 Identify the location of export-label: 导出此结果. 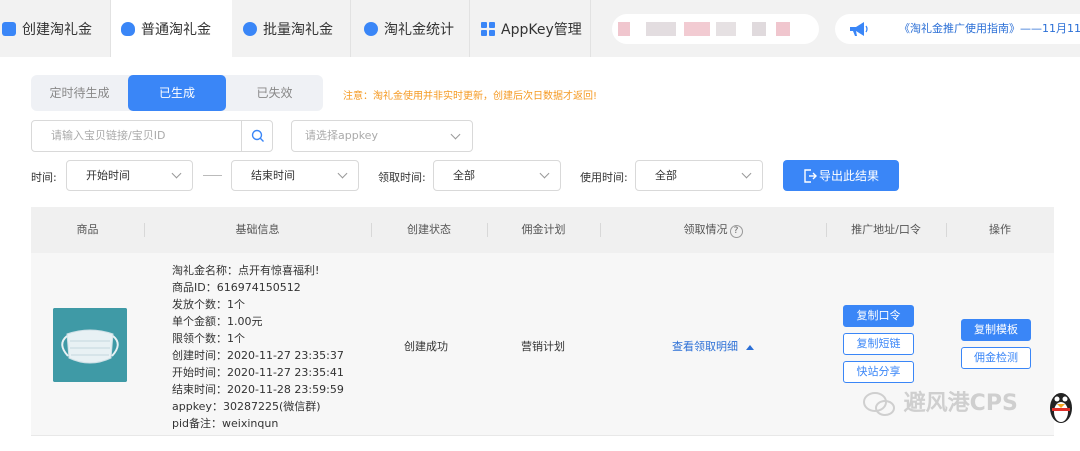
(848, 176).